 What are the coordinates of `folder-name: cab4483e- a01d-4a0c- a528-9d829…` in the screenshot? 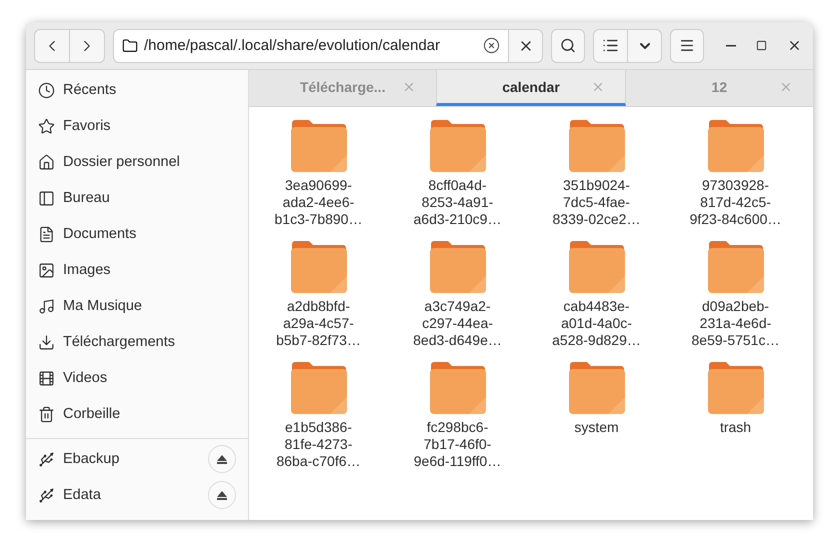 It's located at (596, 323).